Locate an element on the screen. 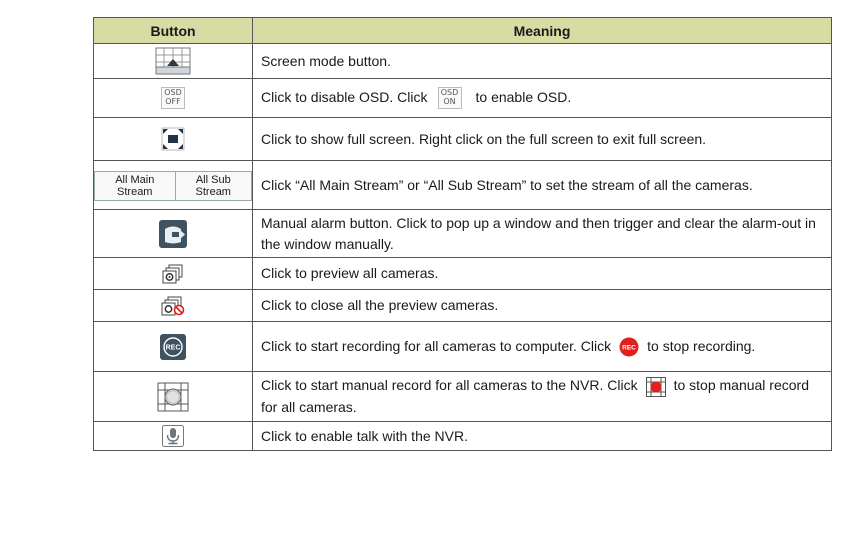 This screenshot has height=533, width=854. table-row: Click to close all the preview cameras. is located at coordinates (462, 305).